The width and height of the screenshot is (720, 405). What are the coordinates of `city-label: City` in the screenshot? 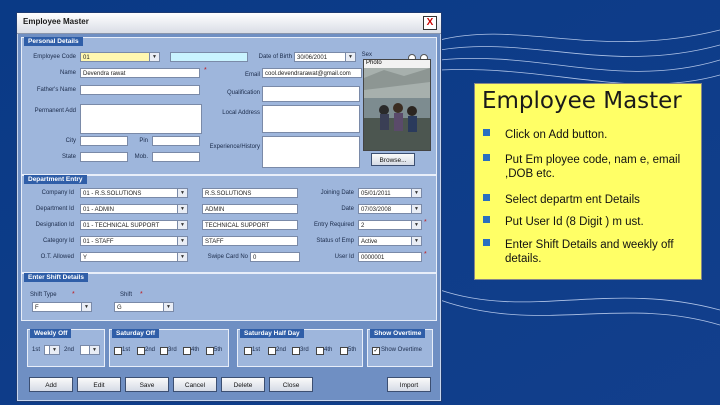 It's located at (70, 141).